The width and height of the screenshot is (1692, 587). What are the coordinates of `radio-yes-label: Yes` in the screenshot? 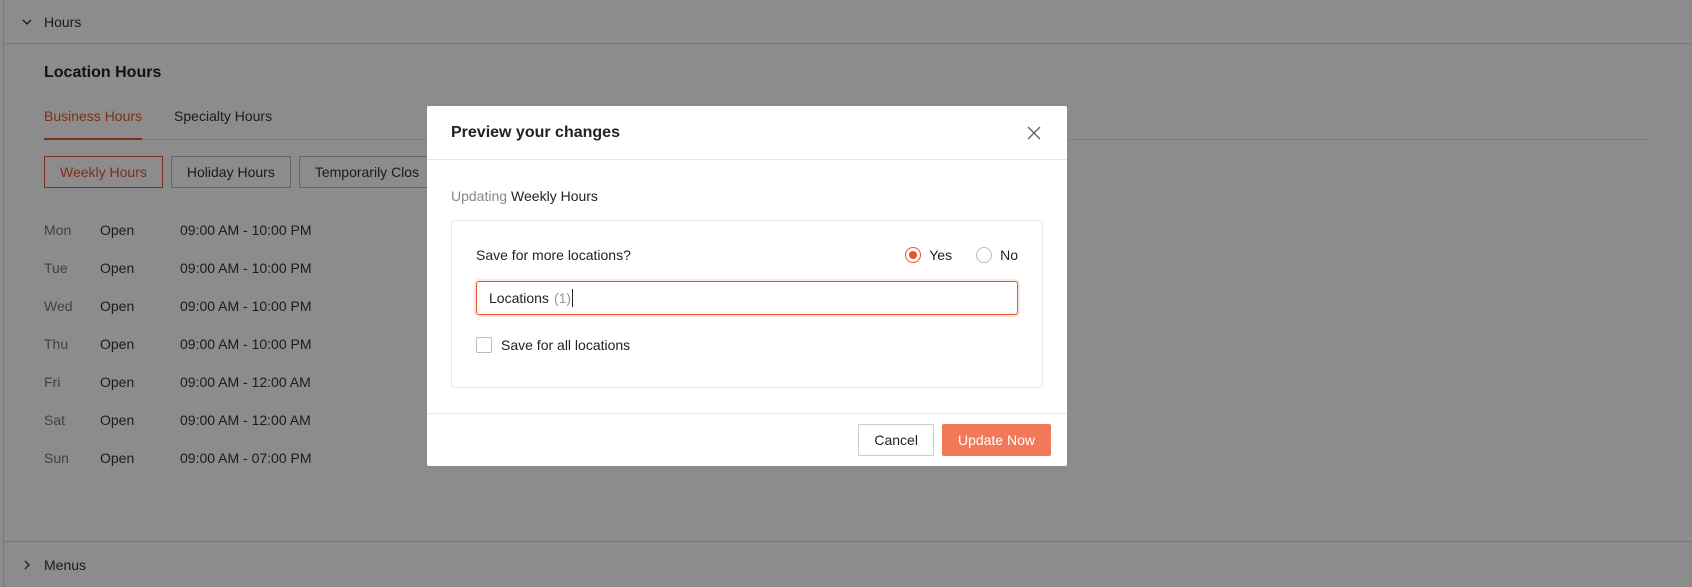 It's located at (941, 255).